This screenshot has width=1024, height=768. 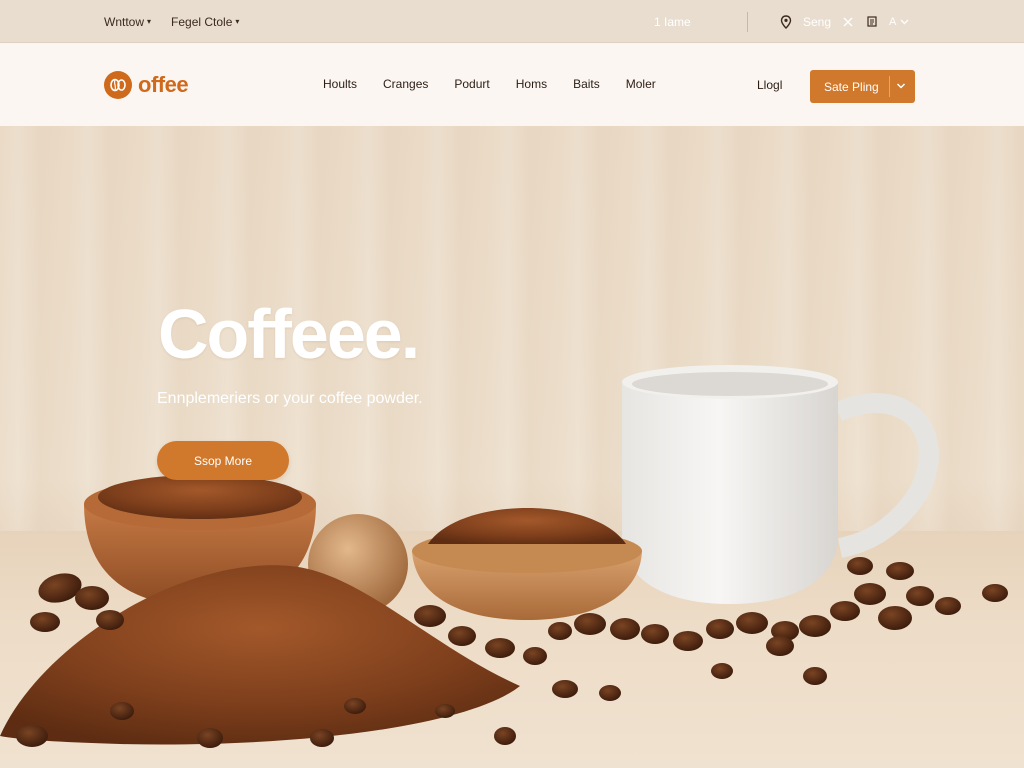 I want to click on cta-separator, so click(x=889, y=86).